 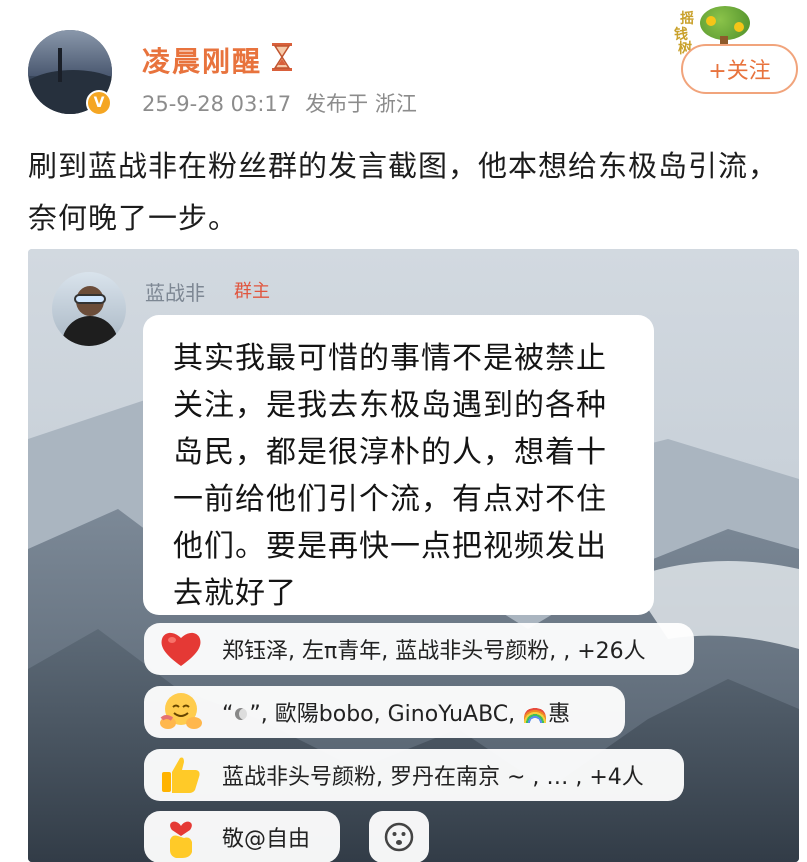 What do you see at coordinates (217, 104) in the screenshot?
I see `post-timestamp: 25-9-28 03:17` at bounding box center [217, 104].